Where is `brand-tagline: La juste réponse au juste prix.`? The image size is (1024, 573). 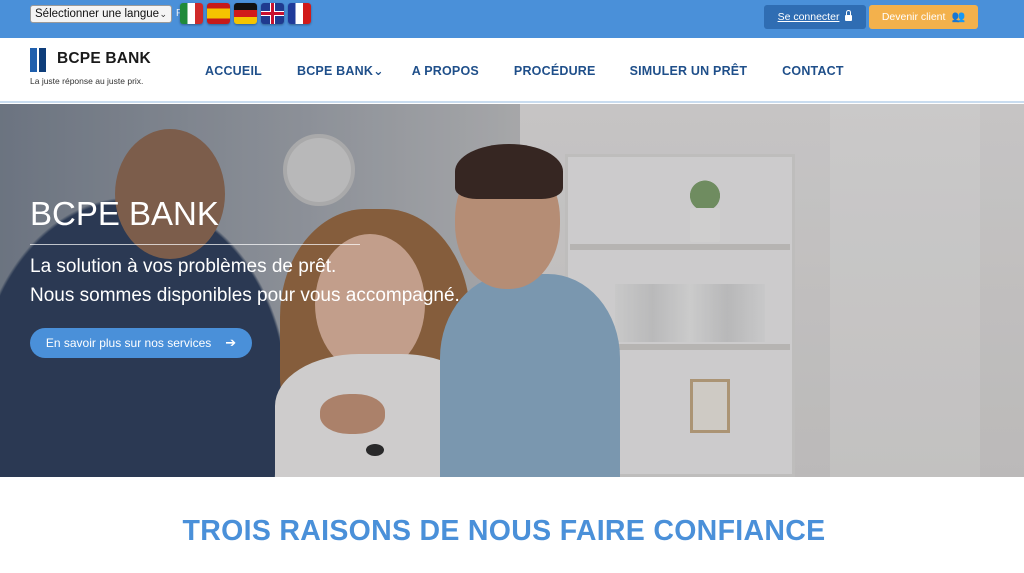
brand-tagline: La juste réponse au juste prix. is located at coordinates (87, 81).